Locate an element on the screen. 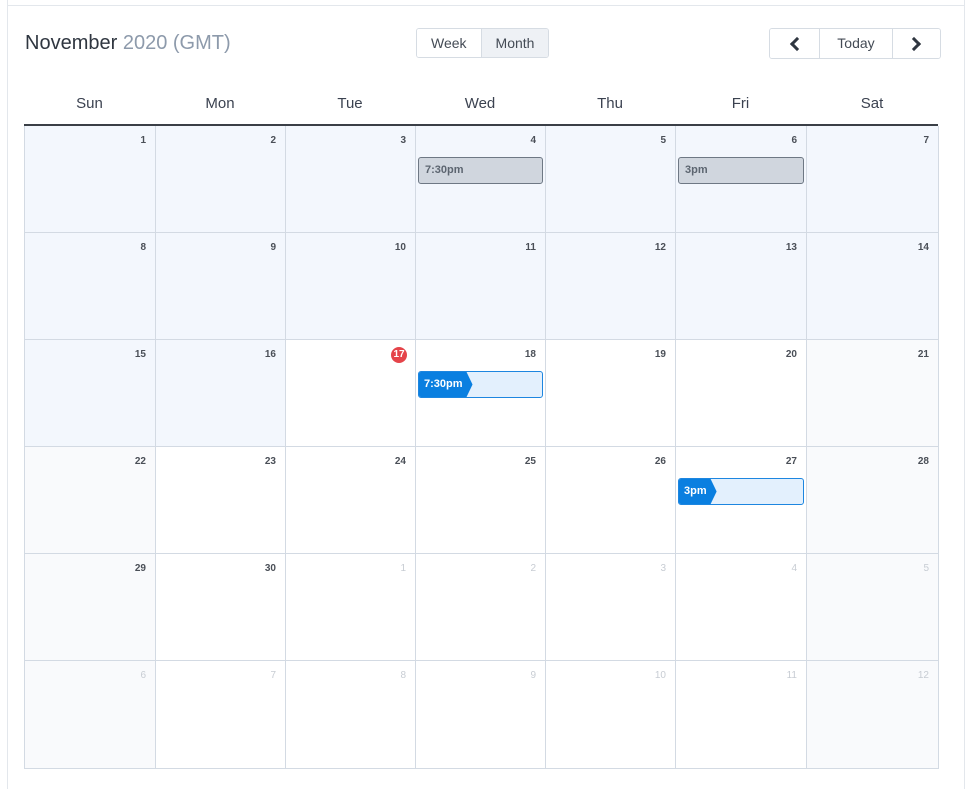 This screenshot has width=974, height=789. day-number: 28 is located at coordinates (923, 461).